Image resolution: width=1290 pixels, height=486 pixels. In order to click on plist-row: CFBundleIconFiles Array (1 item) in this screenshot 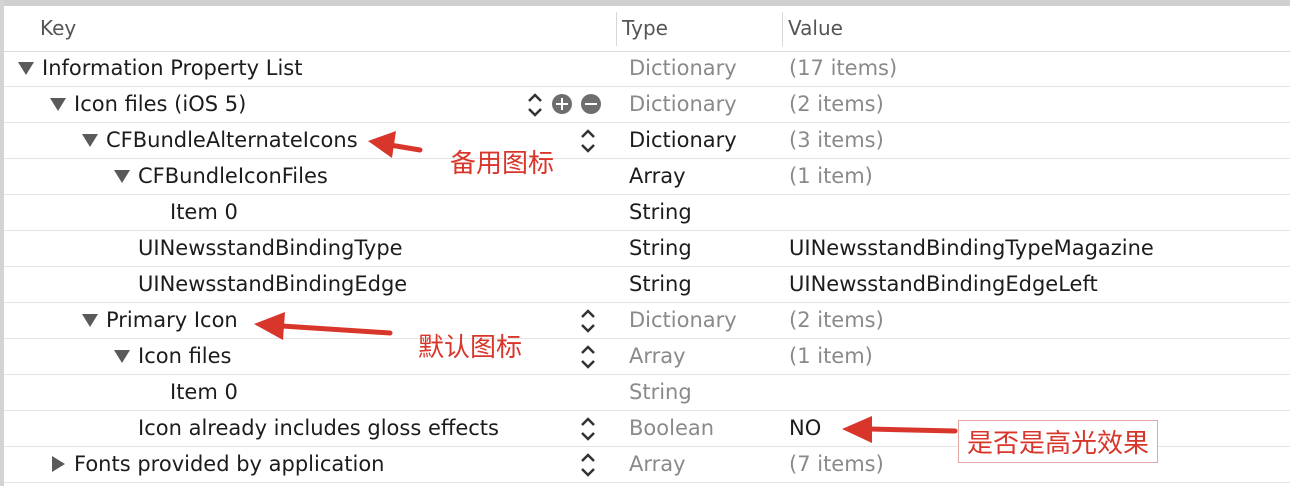, I will do `click(647, 177)`.